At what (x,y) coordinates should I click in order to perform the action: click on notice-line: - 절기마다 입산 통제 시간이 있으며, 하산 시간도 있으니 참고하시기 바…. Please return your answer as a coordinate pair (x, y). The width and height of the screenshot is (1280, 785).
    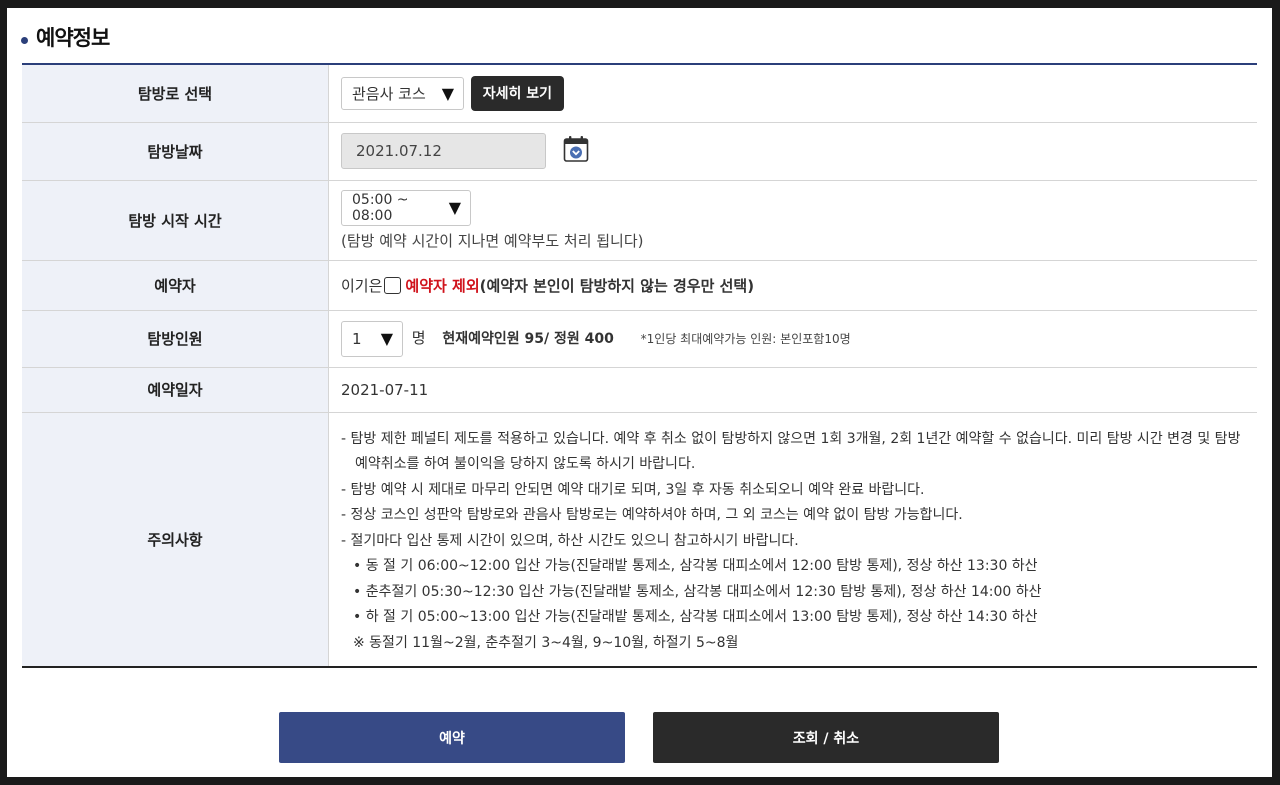
    Looking at the image, I should click on (570, 540).